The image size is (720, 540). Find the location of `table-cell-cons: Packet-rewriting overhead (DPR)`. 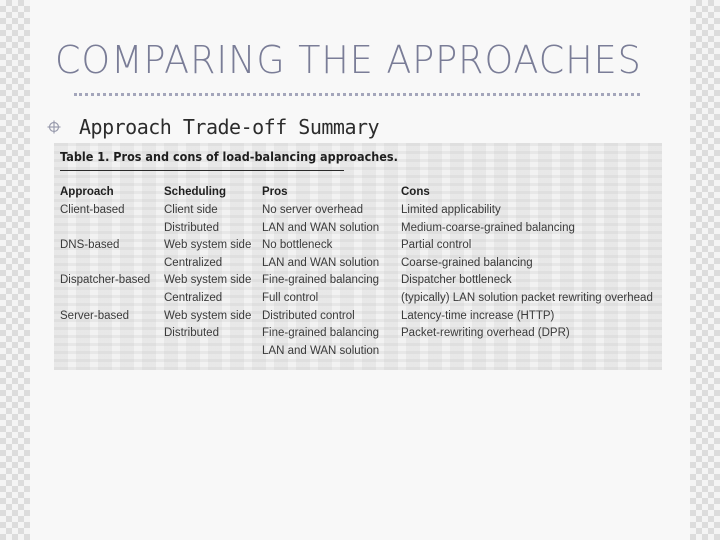

table-cell-cons: Packet-rewriting overhead (DPR) is located at coordinates (485, 333).